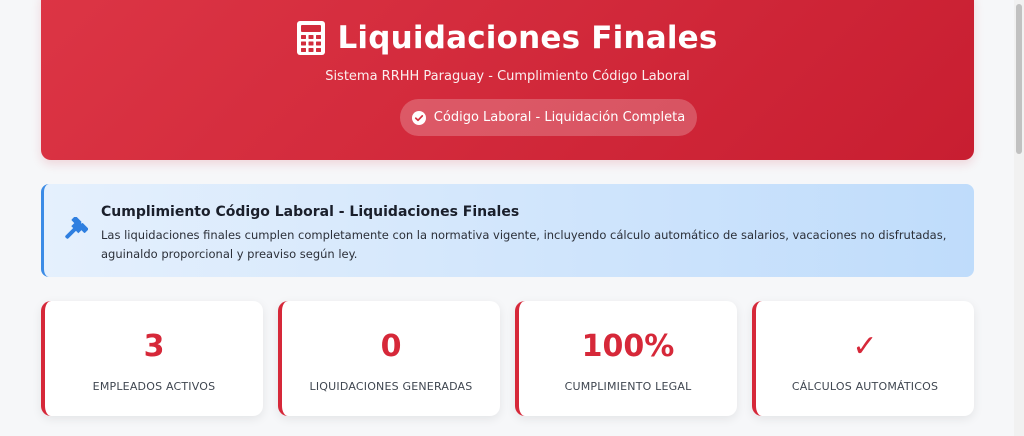  What do you see at coordinates (865, 386) in the screenshot?
I see `stat-label: CÁLCULOS AUTOMÁTICOS` at bounding box center [865, 386].